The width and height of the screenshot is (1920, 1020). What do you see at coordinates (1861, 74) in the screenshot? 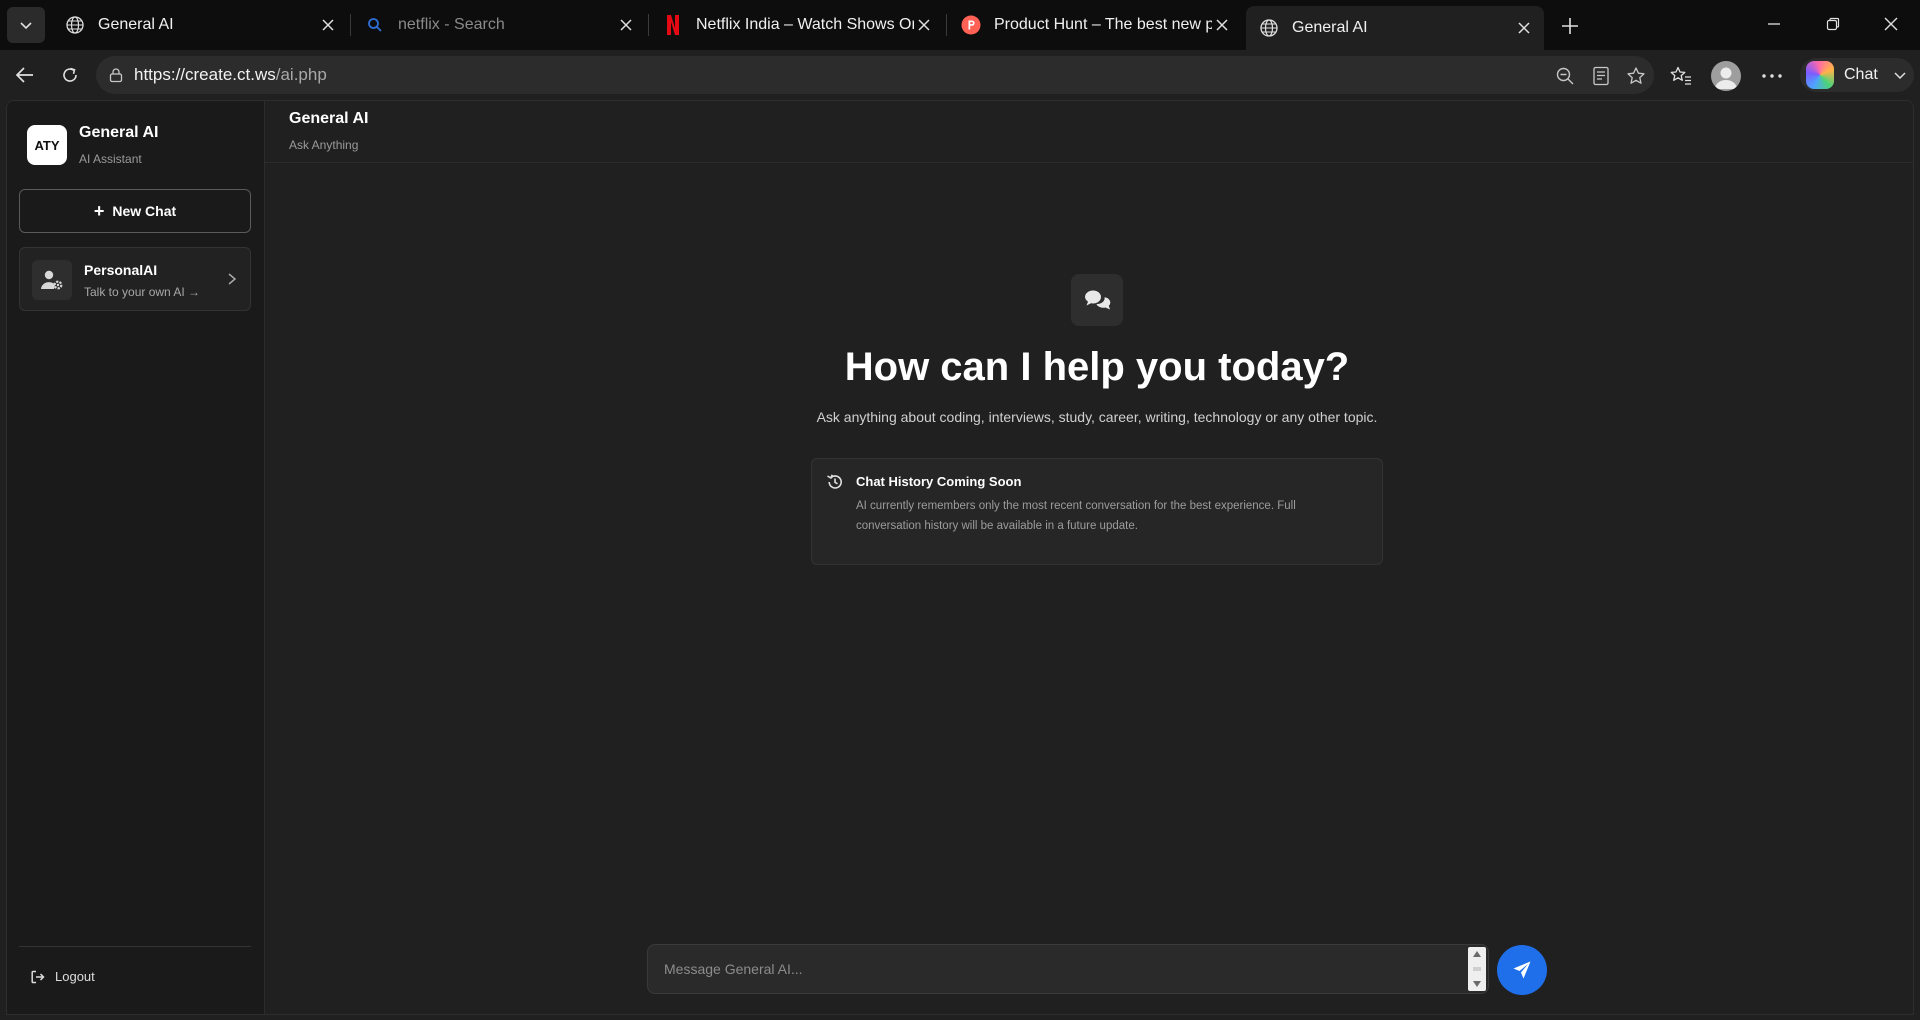
I see `copilot-label: Chat` at bounding box center [1861, 74].